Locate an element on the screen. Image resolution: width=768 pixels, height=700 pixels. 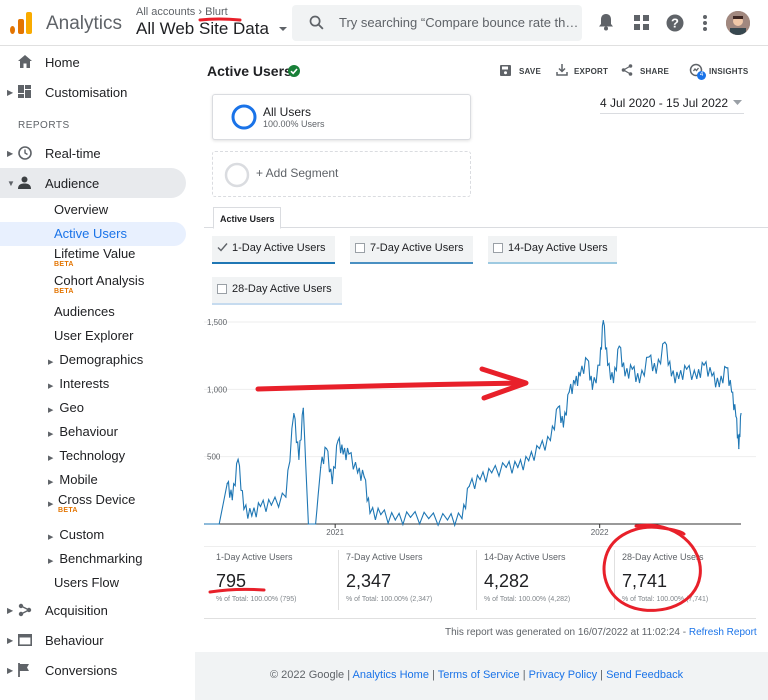
subnav-geo: ▶ Geo is located at coordinates (66, 407).